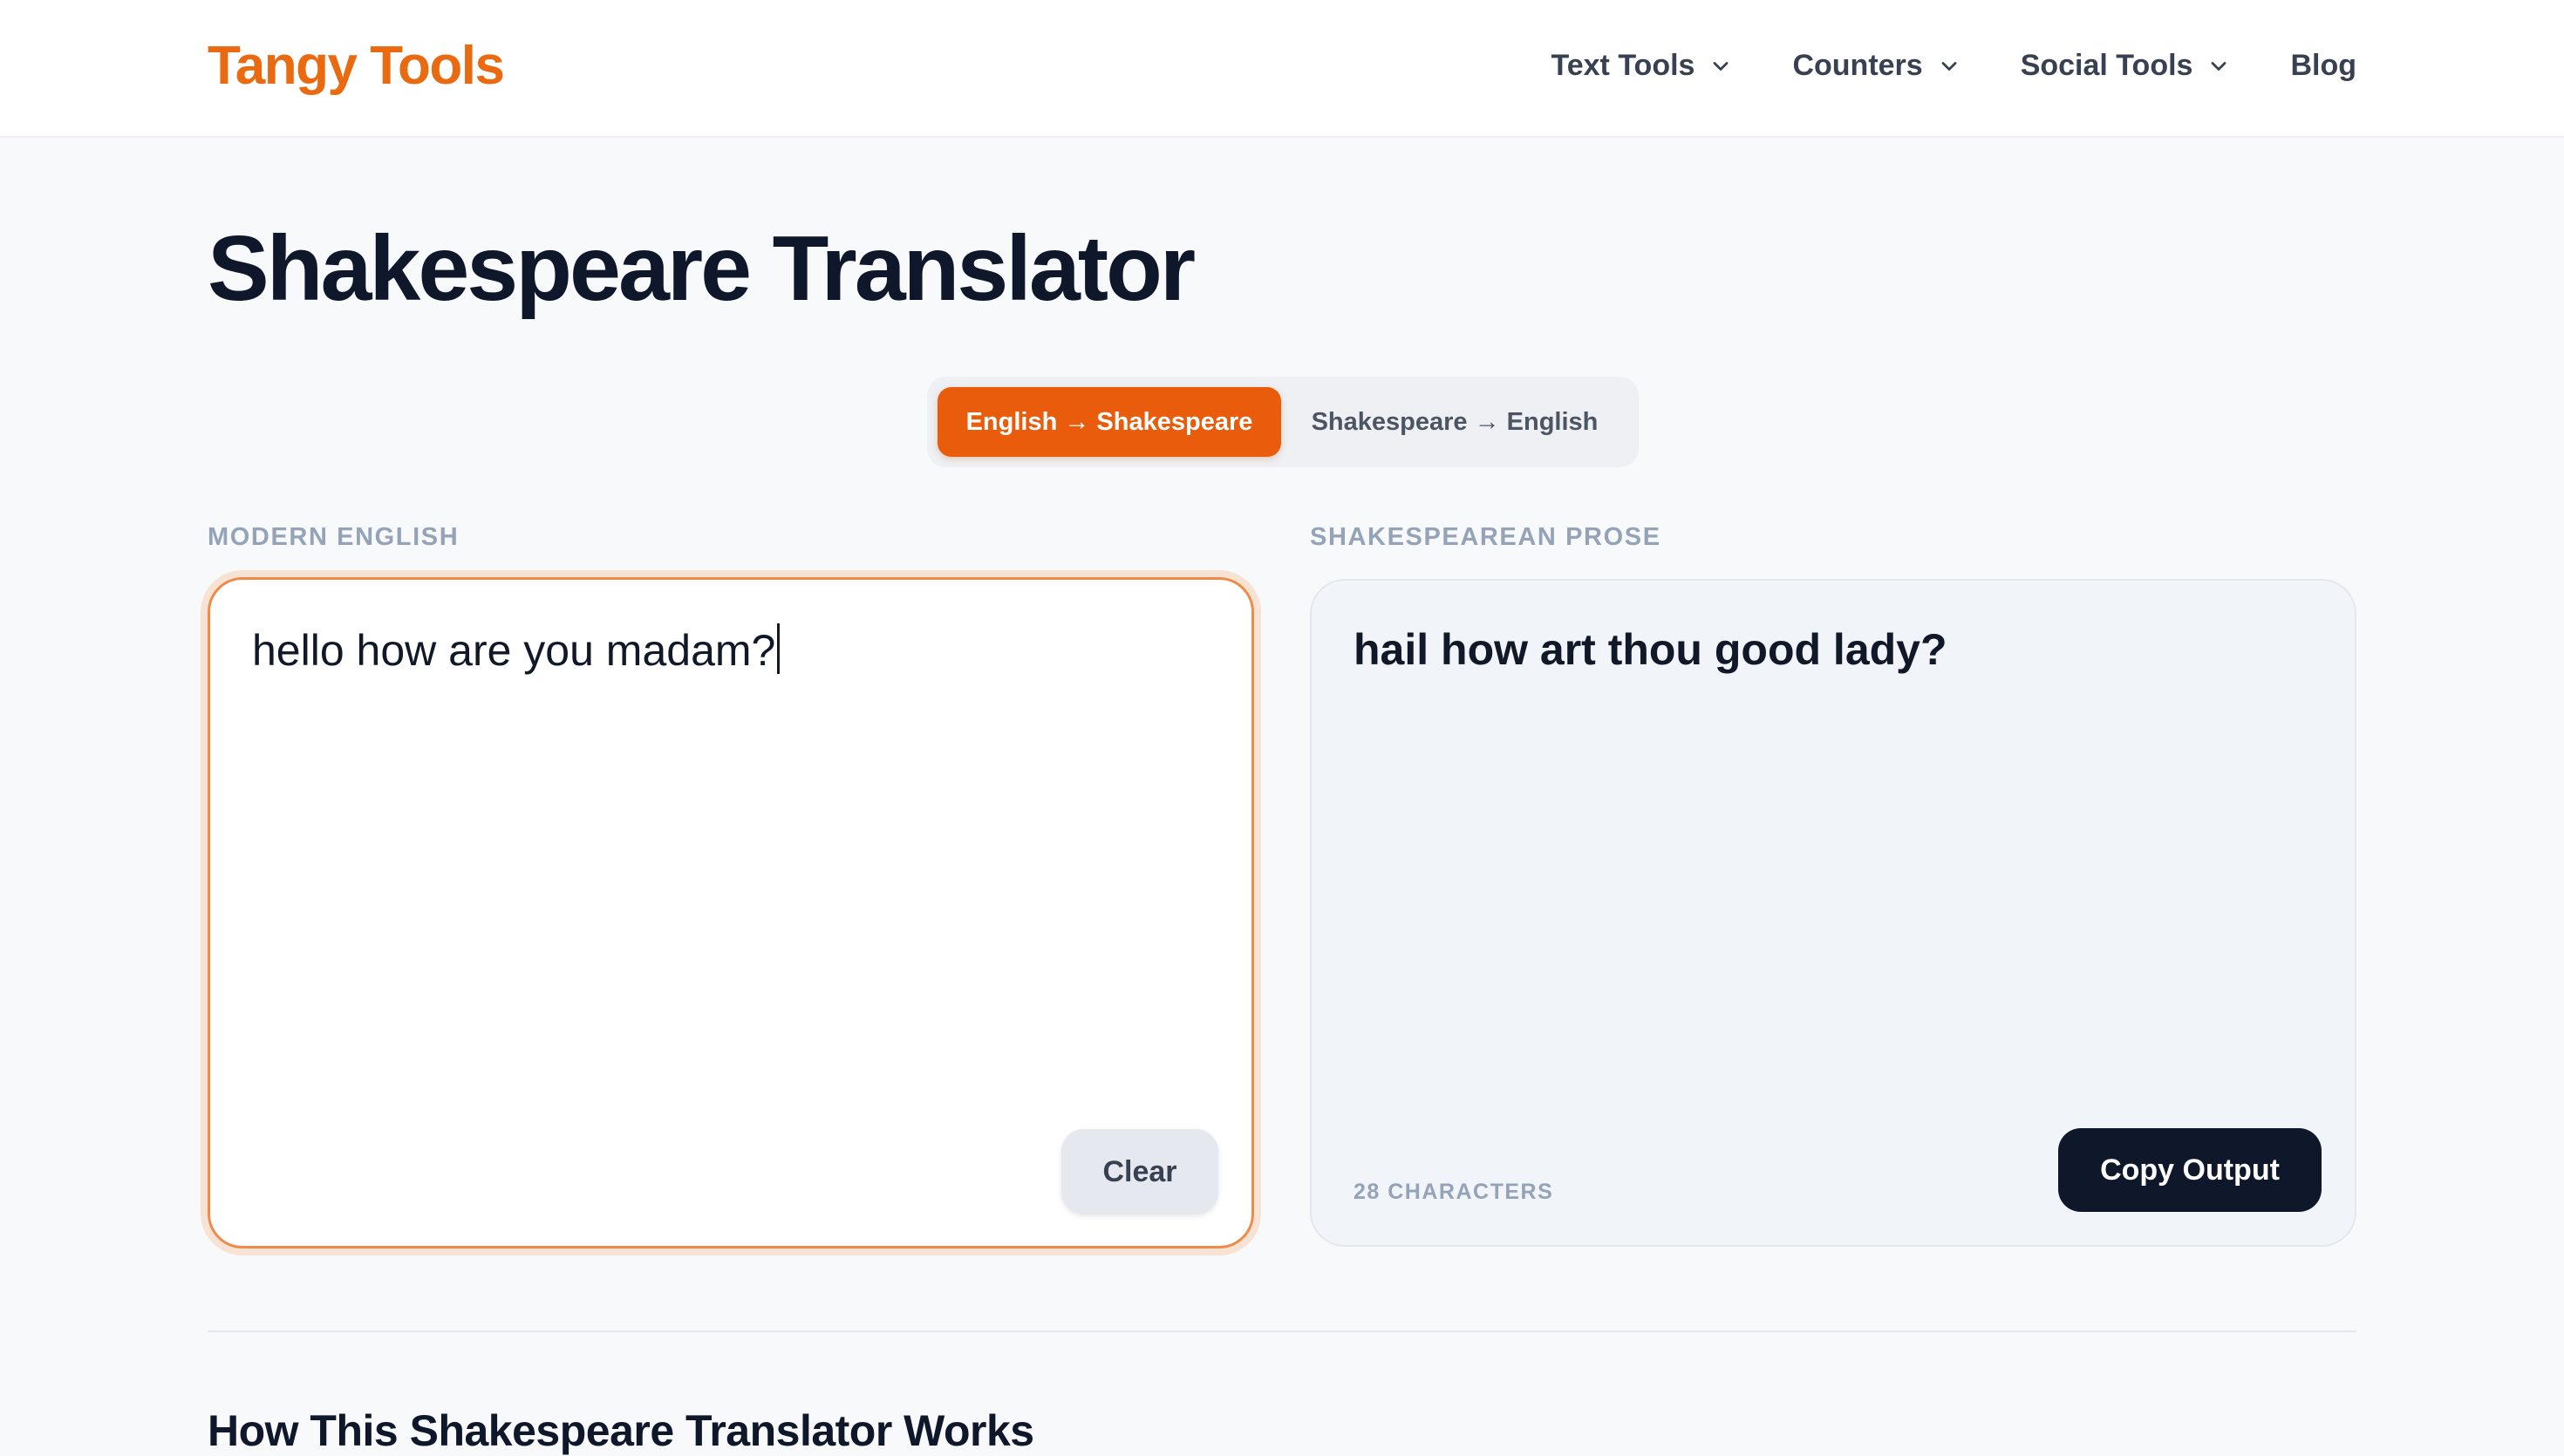 This screenshot has height=1456, width=2564. I want to click on input-text-value: hello how are you madam?, so click(514, 650).